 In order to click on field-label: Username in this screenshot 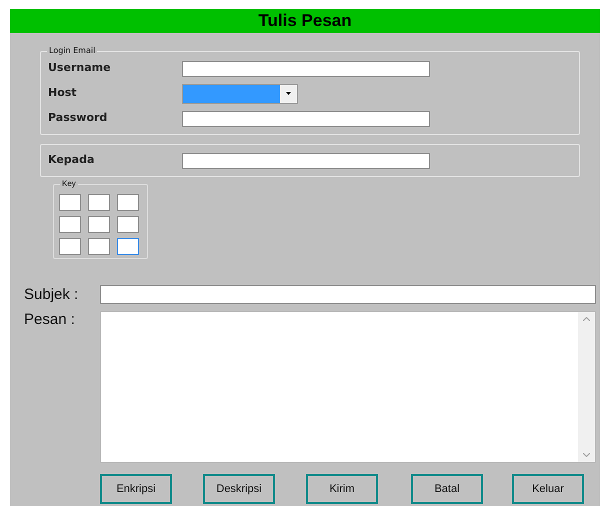, I will do `click(80, 68)`.